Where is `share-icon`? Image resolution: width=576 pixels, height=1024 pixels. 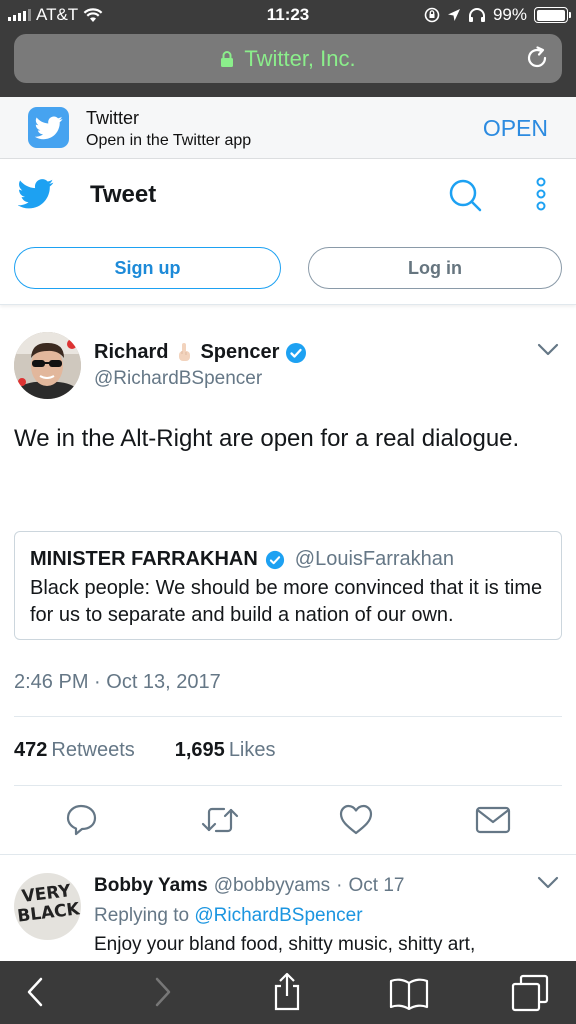
share-icon is located at coordinates (287, 991).